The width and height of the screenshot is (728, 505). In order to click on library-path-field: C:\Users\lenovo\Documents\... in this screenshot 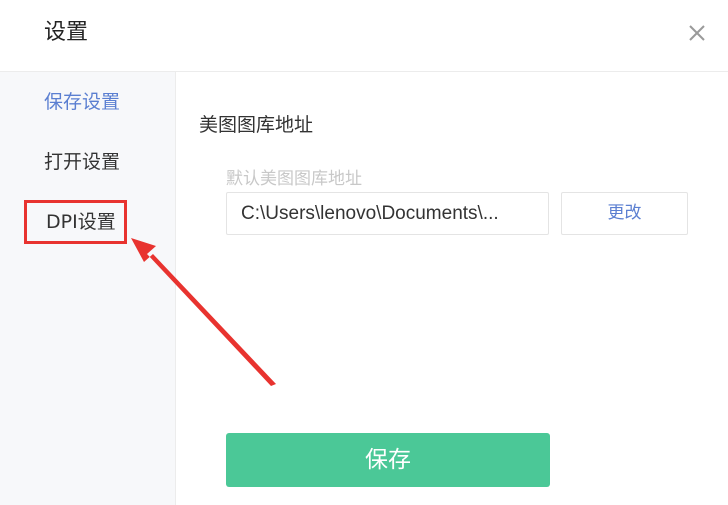, I will do `click(387, 213)`.